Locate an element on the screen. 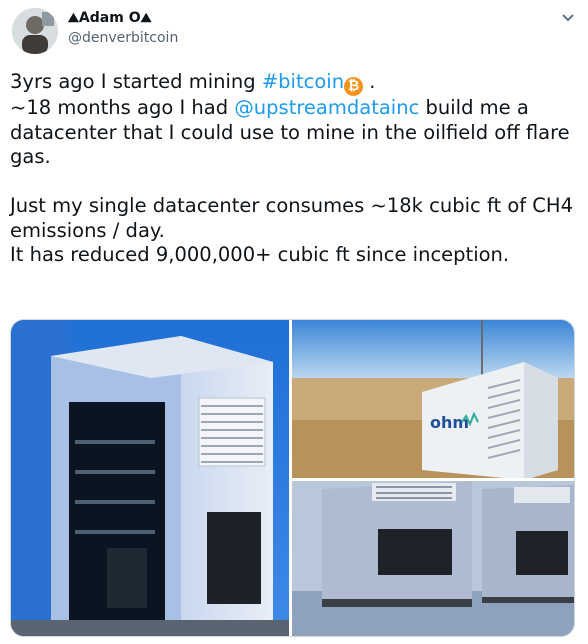  bitcoin-icon: ₿ is located at coordinates (354, 86).